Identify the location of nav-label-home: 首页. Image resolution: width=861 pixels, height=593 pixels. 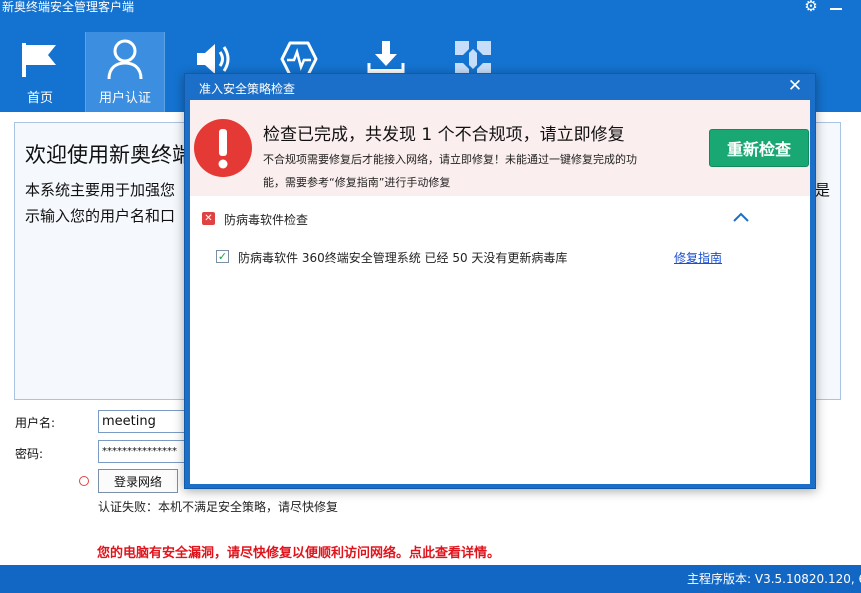
(39, 98).